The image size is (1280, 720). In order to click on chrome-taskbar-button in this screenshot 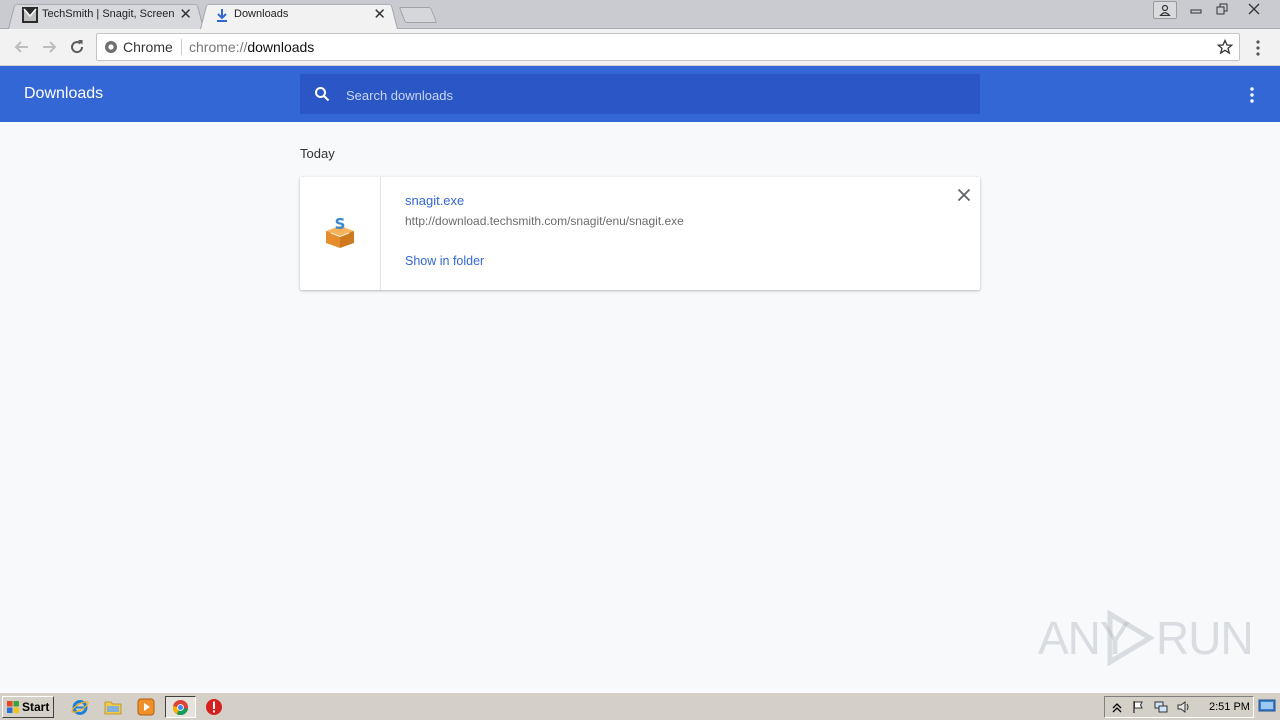, I will do `click(180, 707)`.